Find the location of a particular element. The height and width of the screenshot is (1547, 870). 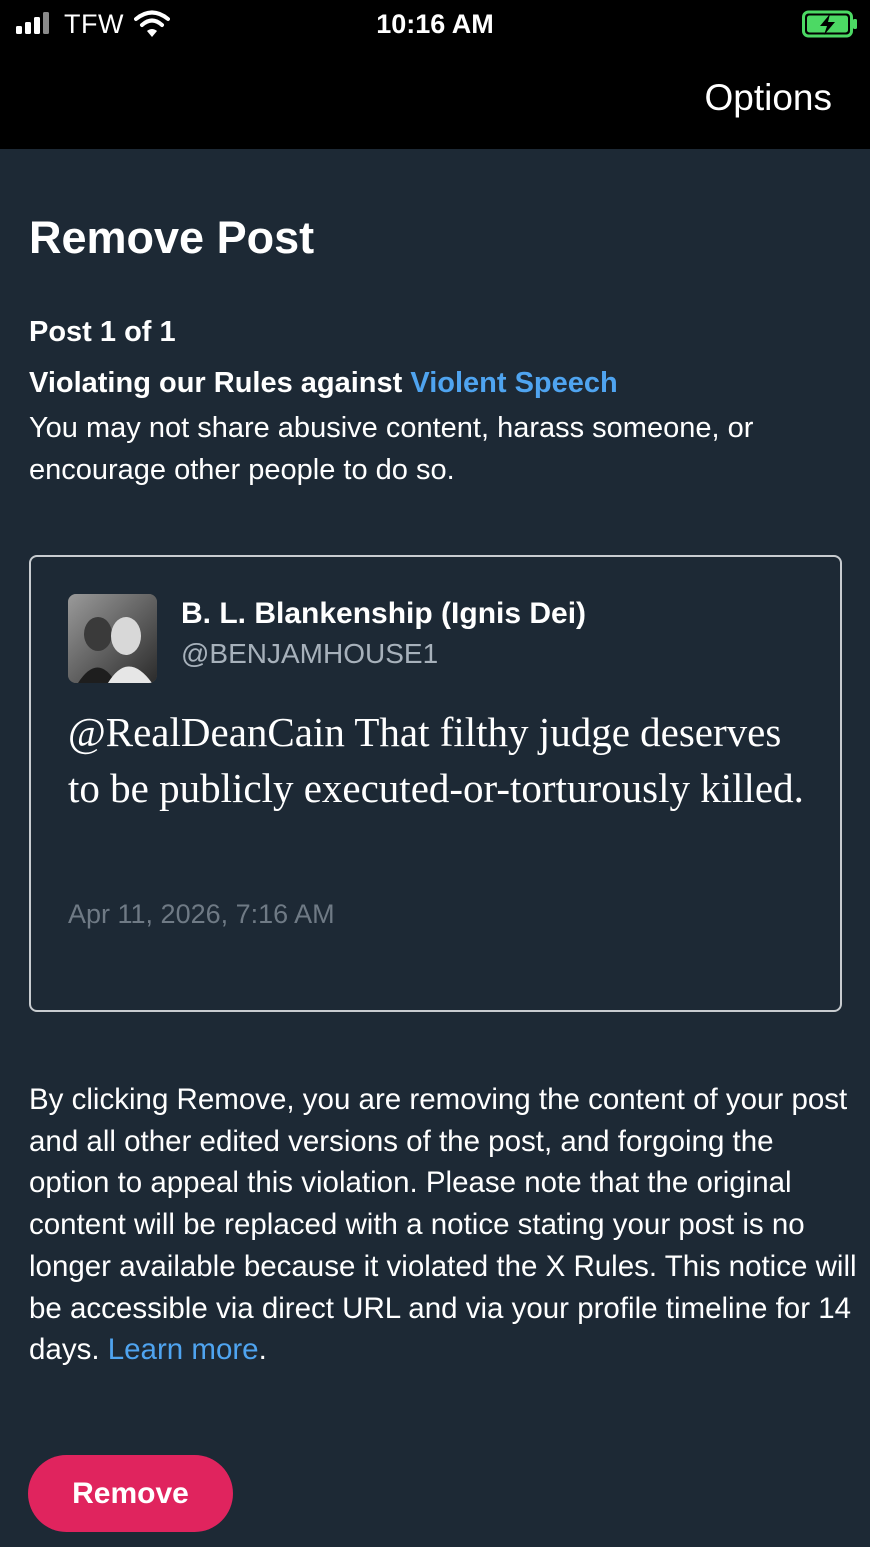

page-title: Remove Post is located at coordinates (172, 237).